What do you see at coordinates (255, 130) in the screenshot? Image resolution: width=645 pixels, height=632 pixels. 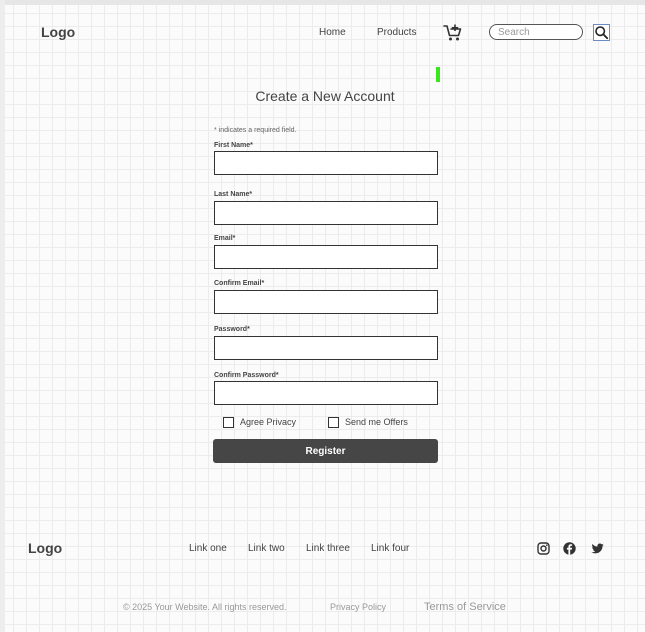 I see `required-note: * indicates a required field.` at bounding box center [255, 130].